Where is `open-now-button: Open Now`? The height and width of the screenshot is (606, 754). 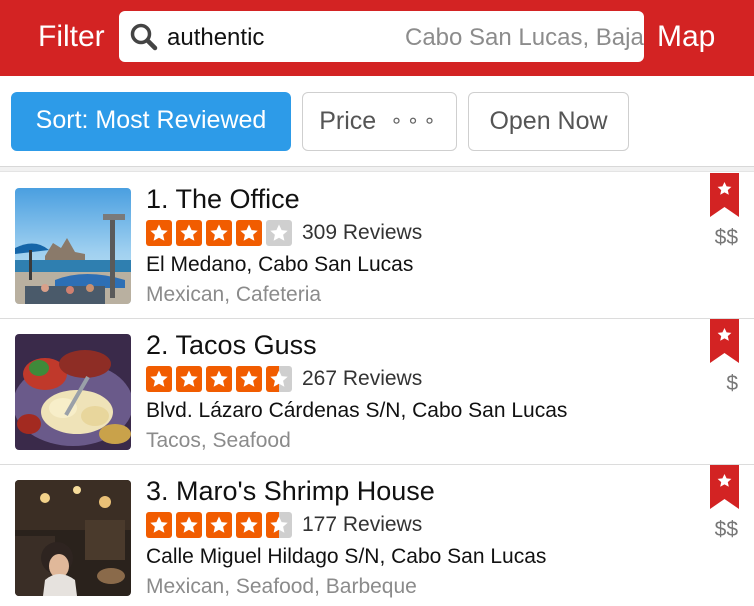
open-now-button: Open Now is located at coordinates (548, 121).